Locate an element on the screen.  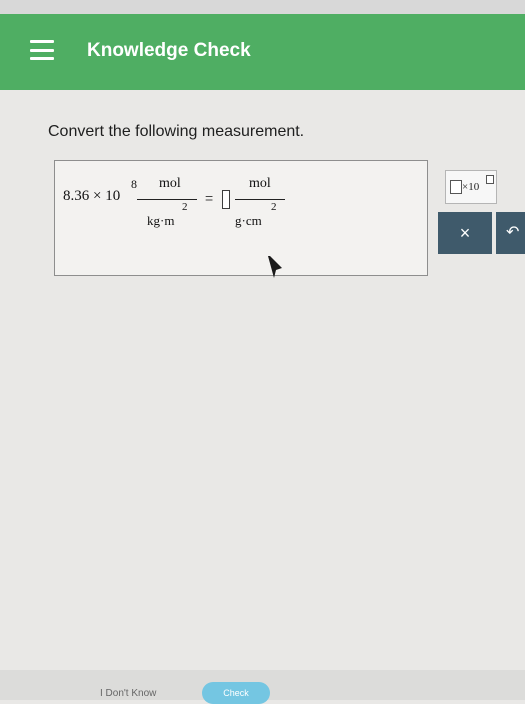
target-fraction-bar is located at coordinates (260, 199).